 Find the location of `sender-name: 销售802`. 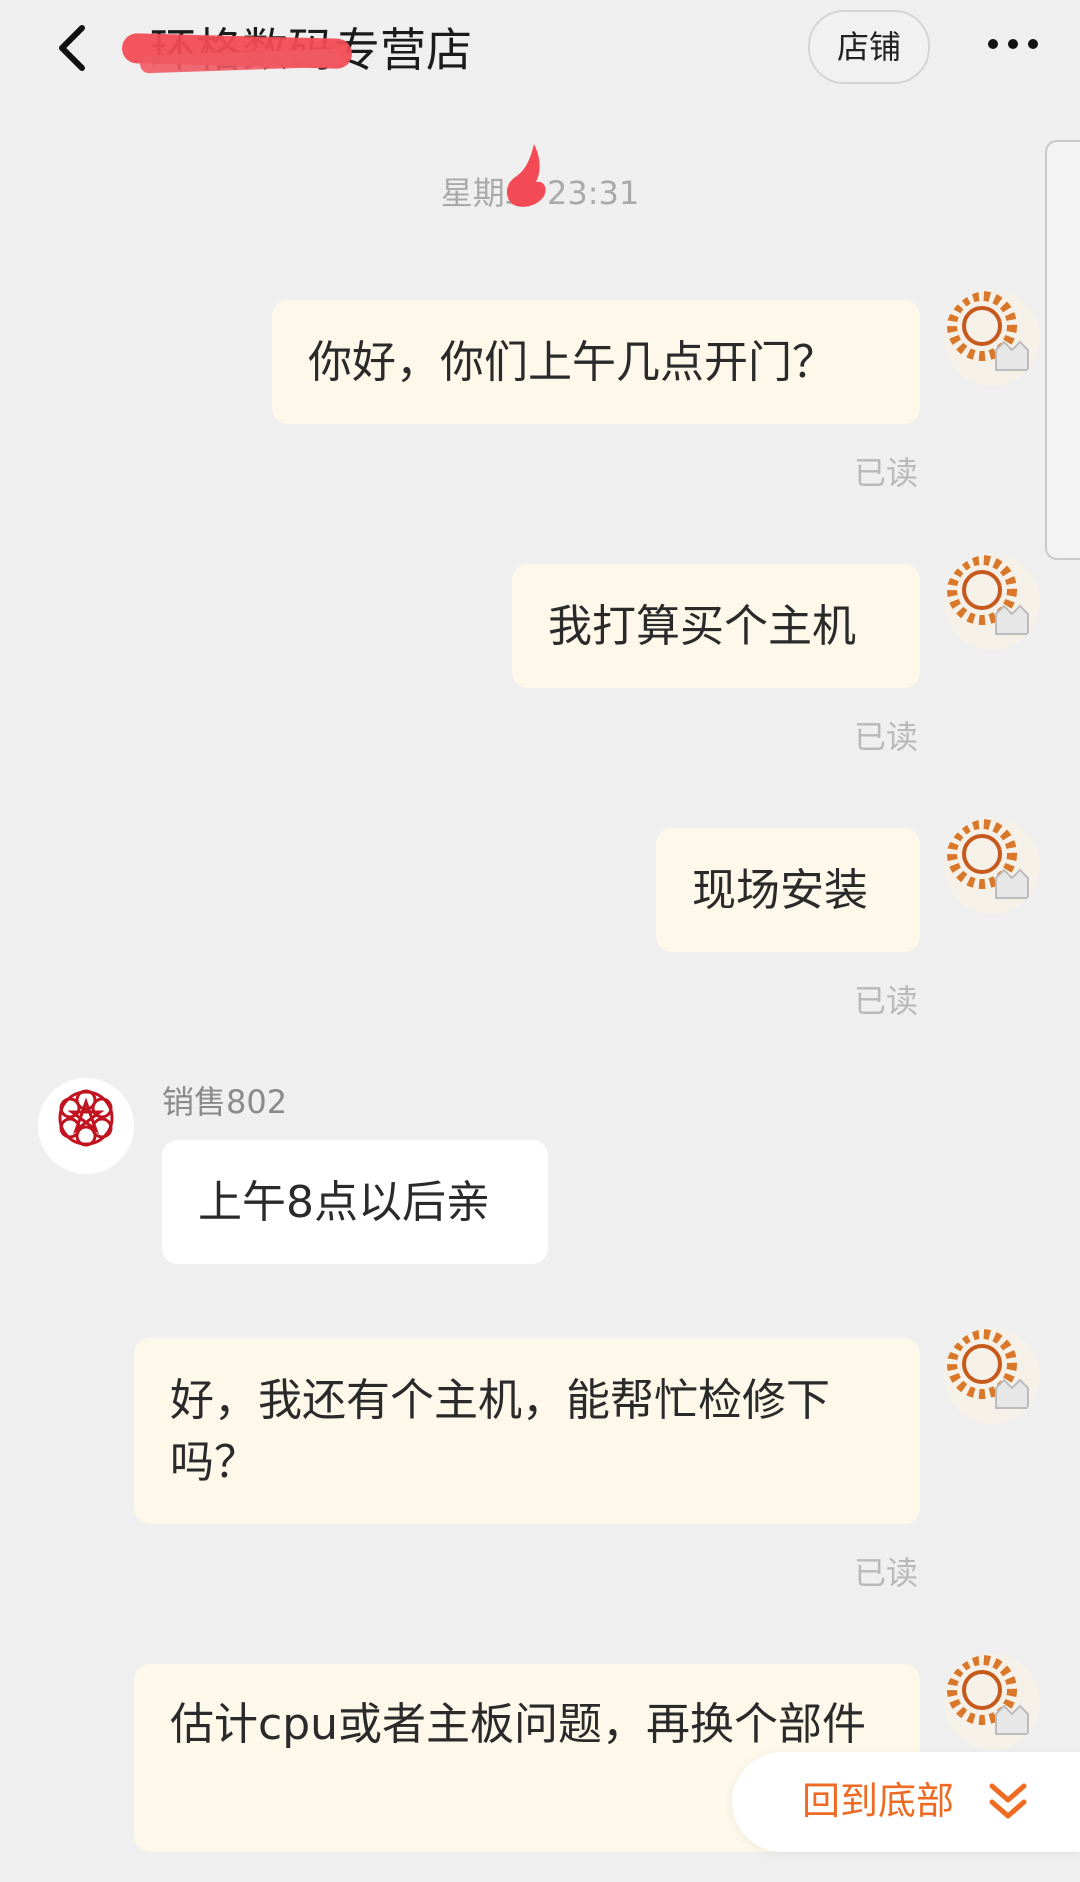

sender-name: 销售802 is located at coordinates (225, 1102).